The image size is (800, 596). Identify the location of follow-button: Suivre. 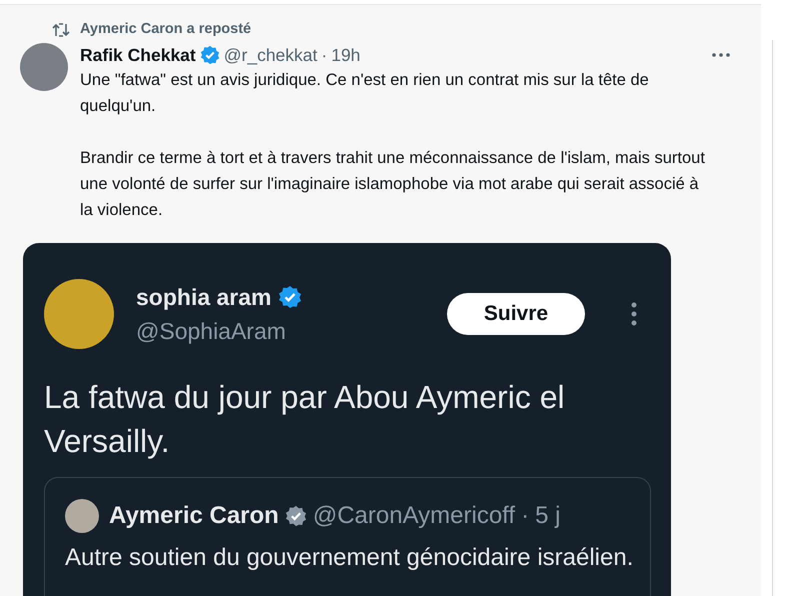
(516, 314).